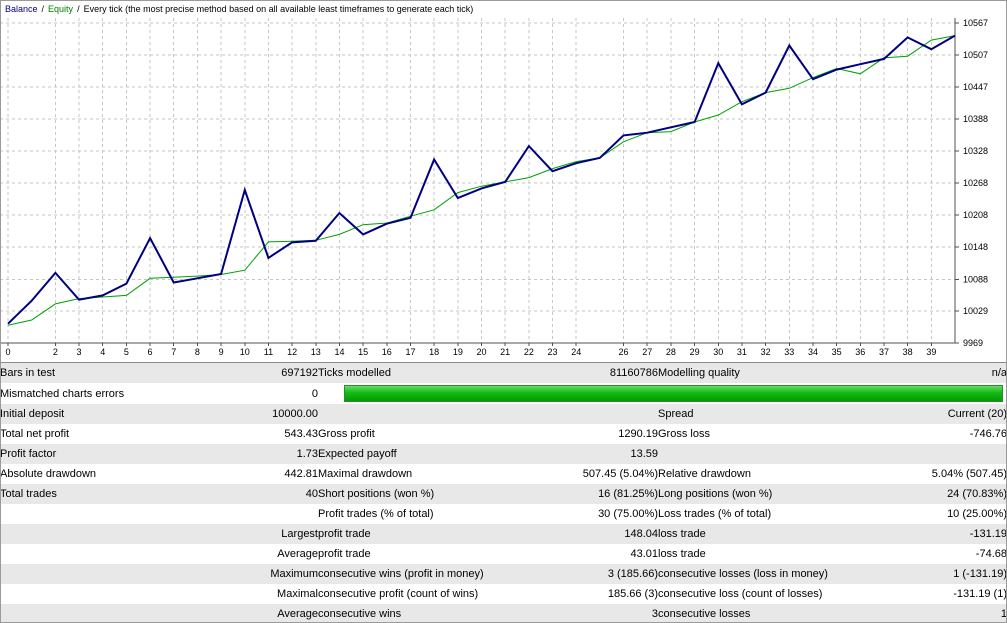  What do you see at coordinates (21, 9) in the screenshot?
I see `legend-balance-label: Balance` at bounding box center [21, 9].